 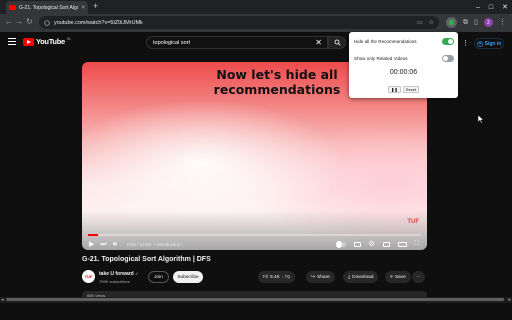 I want to click on settings-gear-icon: ⚙, so click(x=372, y=244).